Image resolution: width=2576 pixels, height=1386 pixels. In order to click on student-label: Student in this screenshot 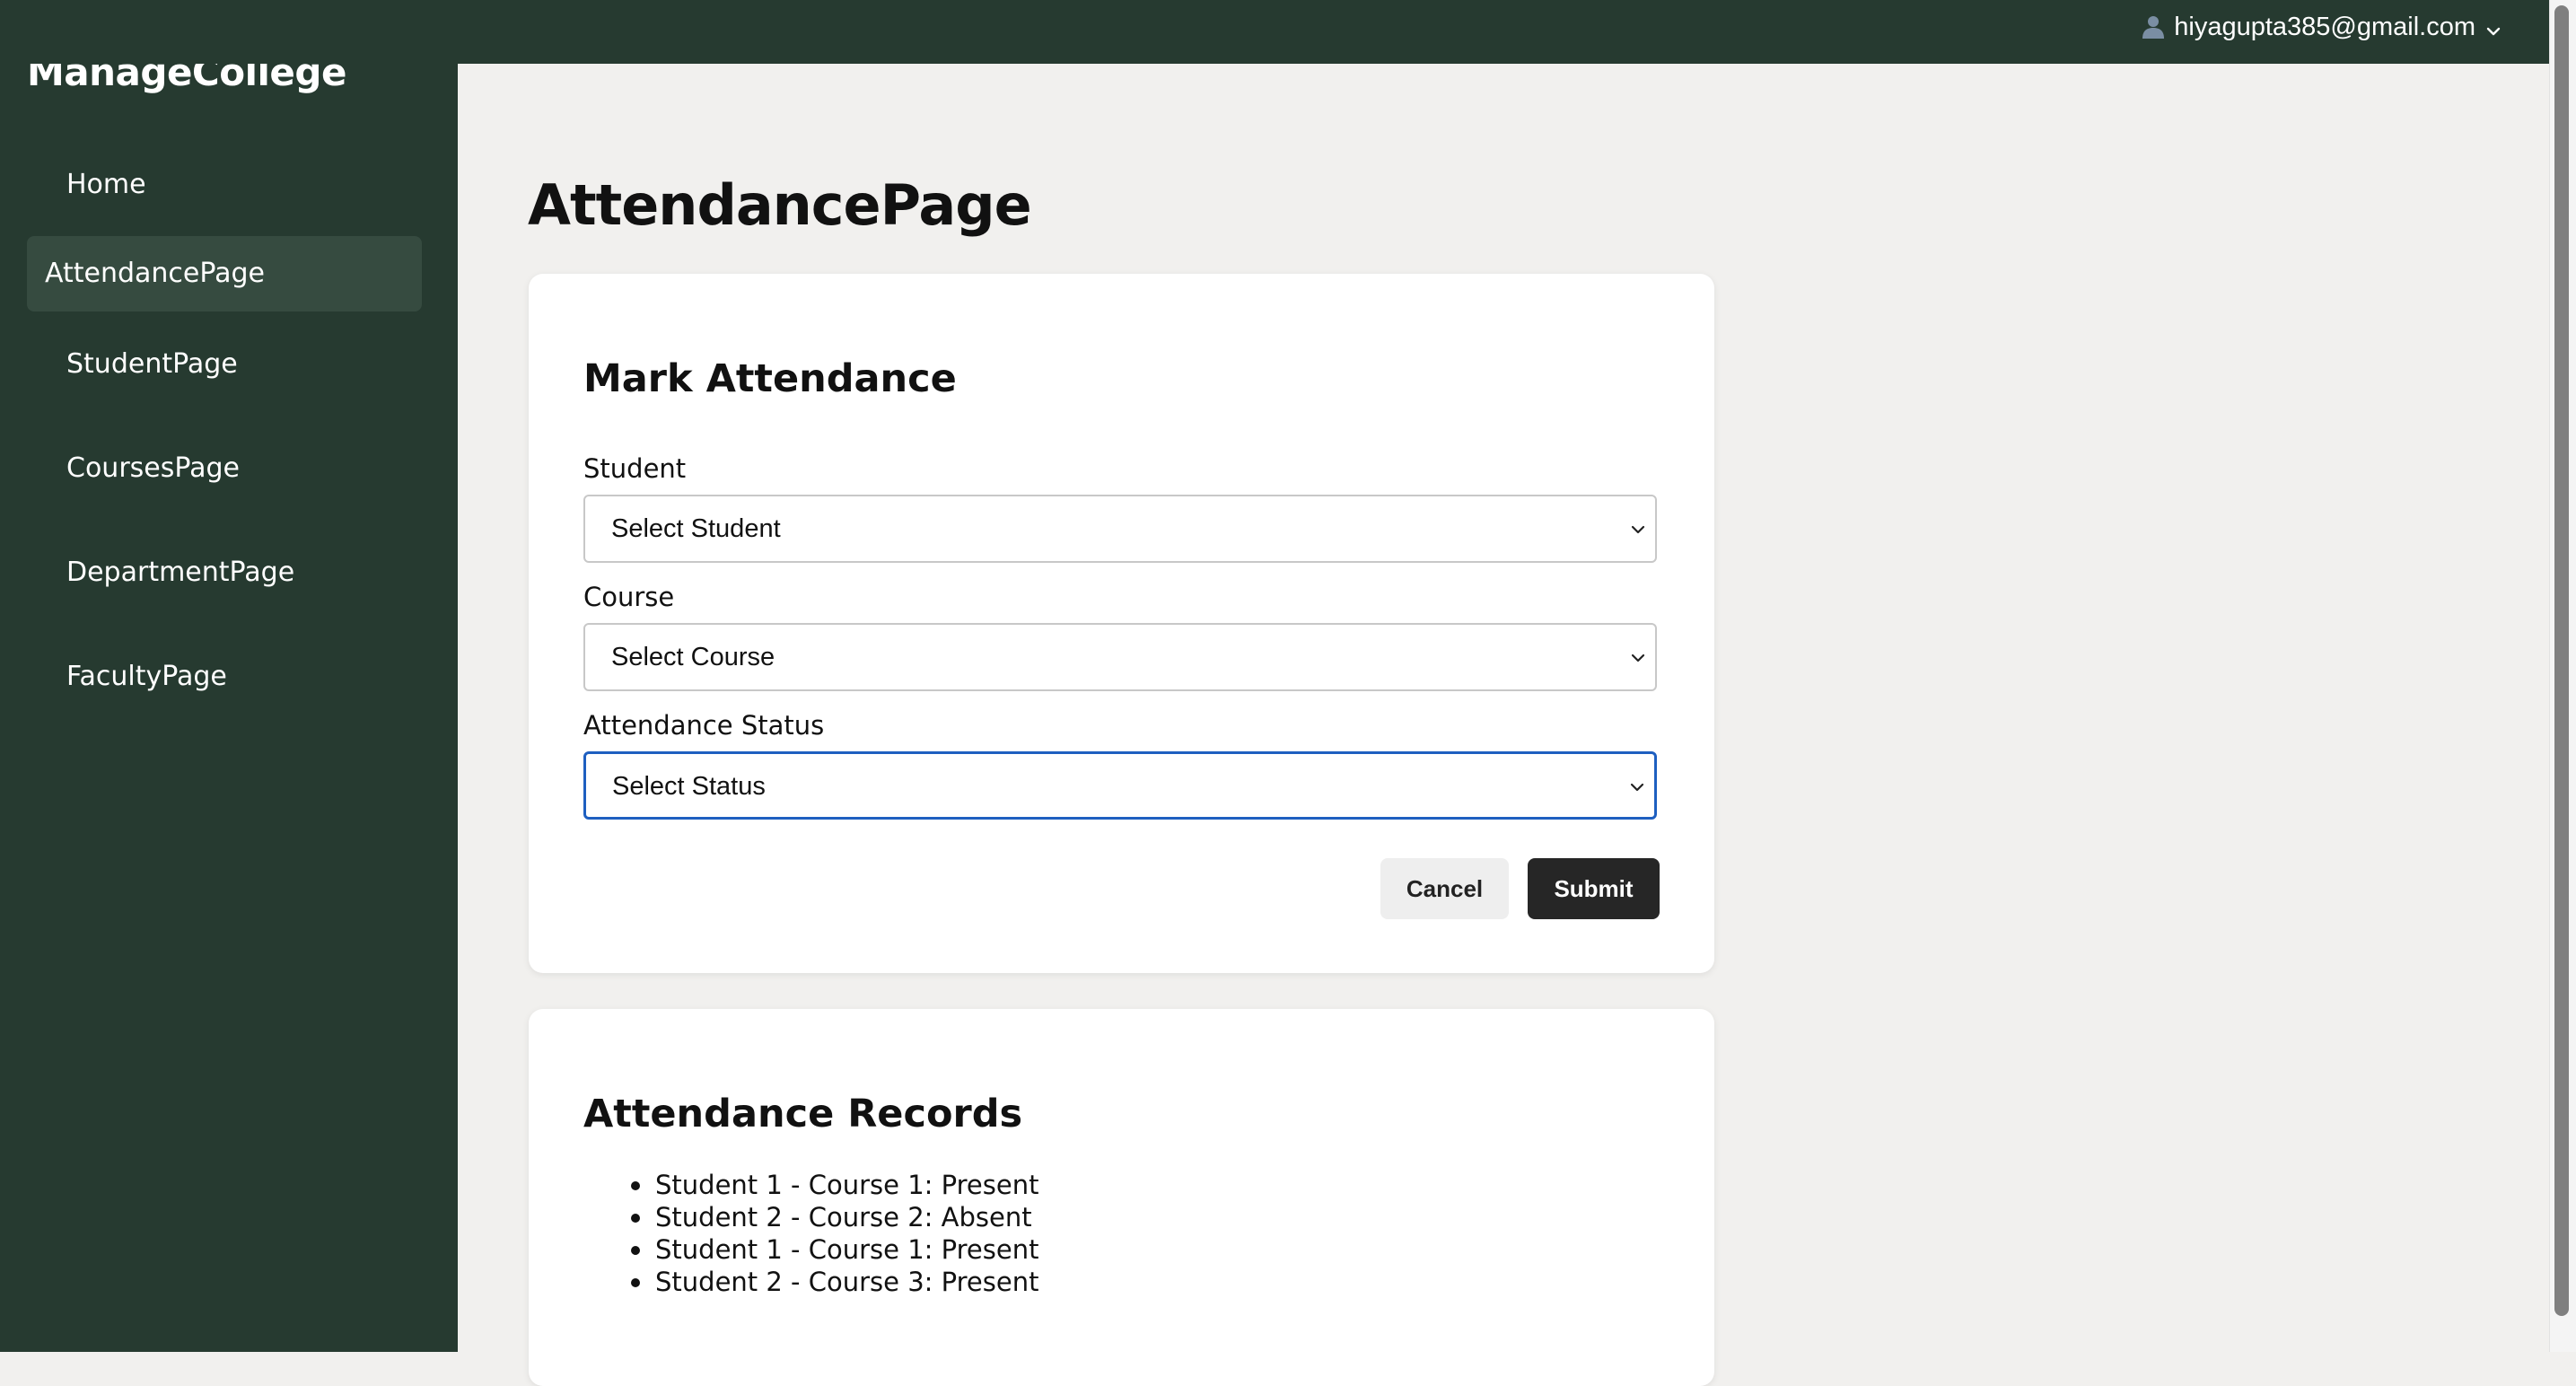, I will do `click(635, 469)`.